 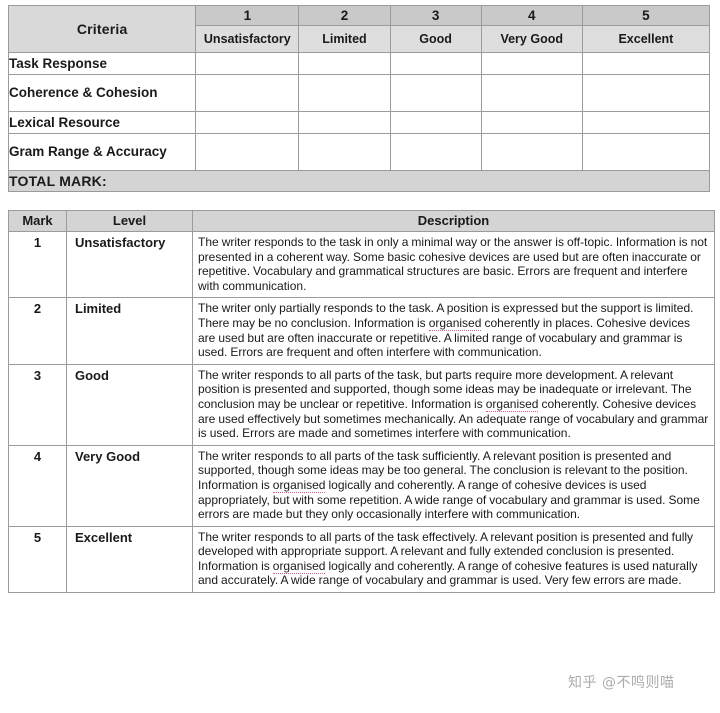 What do you see at coordinates (531, 15) in the screenshot?
I see `band-number-4: 4` at bounding box center [531, 15].